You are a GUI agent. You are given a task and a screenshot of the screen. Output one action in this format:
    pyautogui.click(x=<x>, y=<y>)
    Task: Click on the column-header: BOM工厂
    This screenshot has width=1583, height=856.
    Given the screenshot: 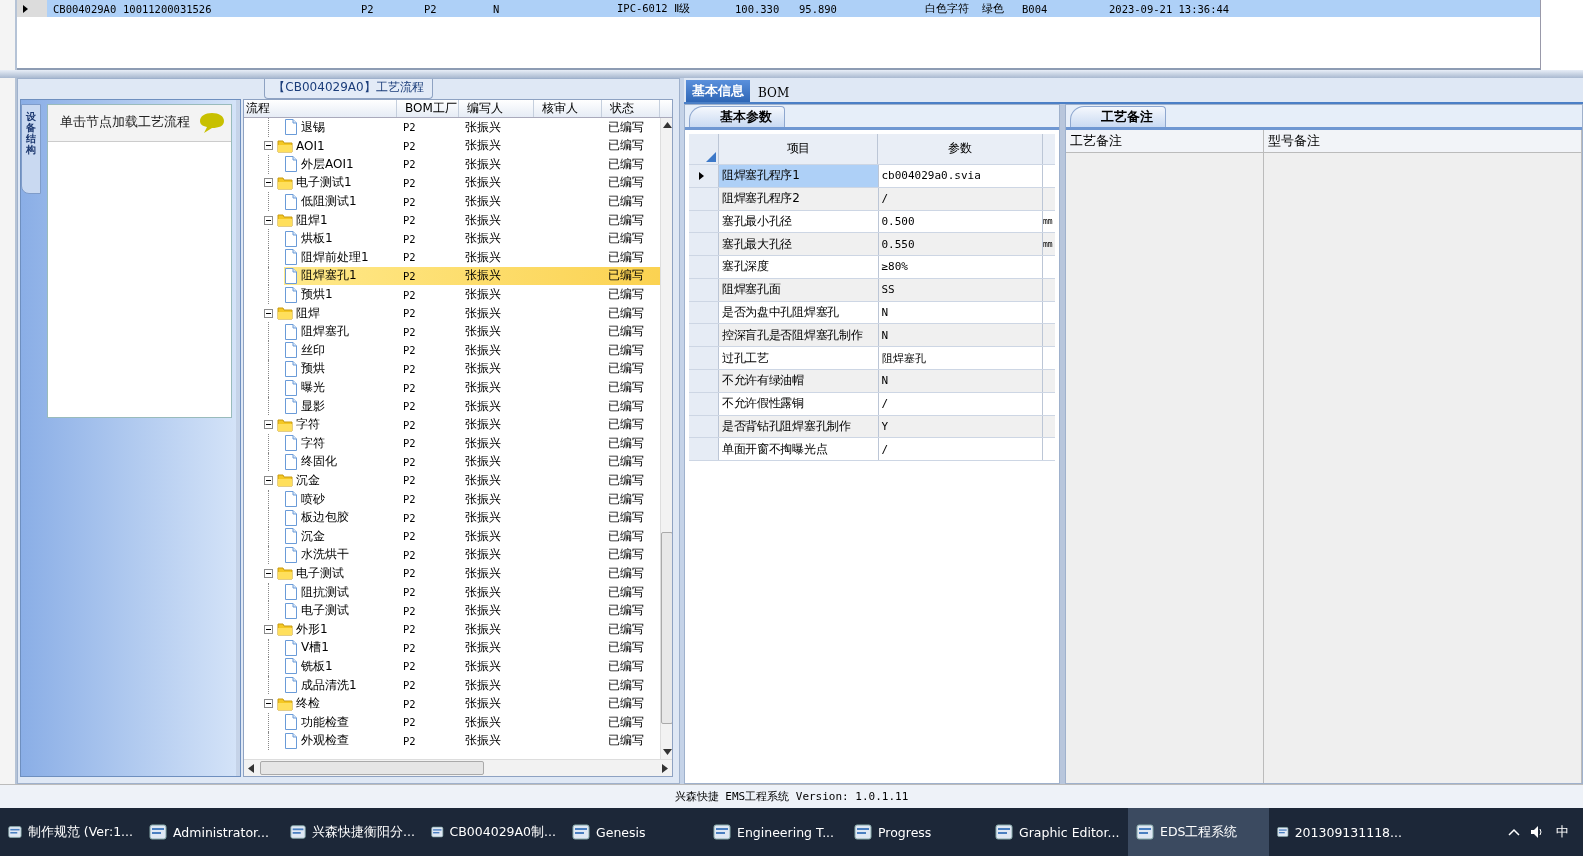 What is the action you would take?
    pyautogui.click(x=428, y=108)
    